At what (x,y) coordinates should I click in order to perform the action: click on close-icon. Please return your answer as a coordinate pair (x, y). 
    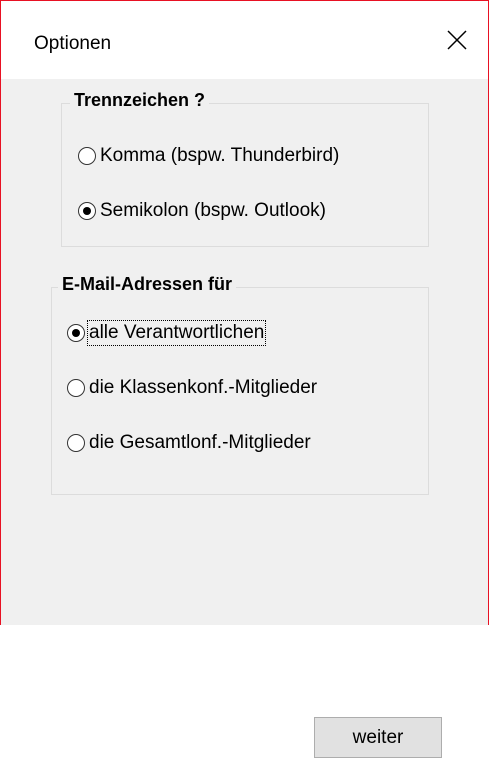
    Looking at the image, I should click on (457, 40).